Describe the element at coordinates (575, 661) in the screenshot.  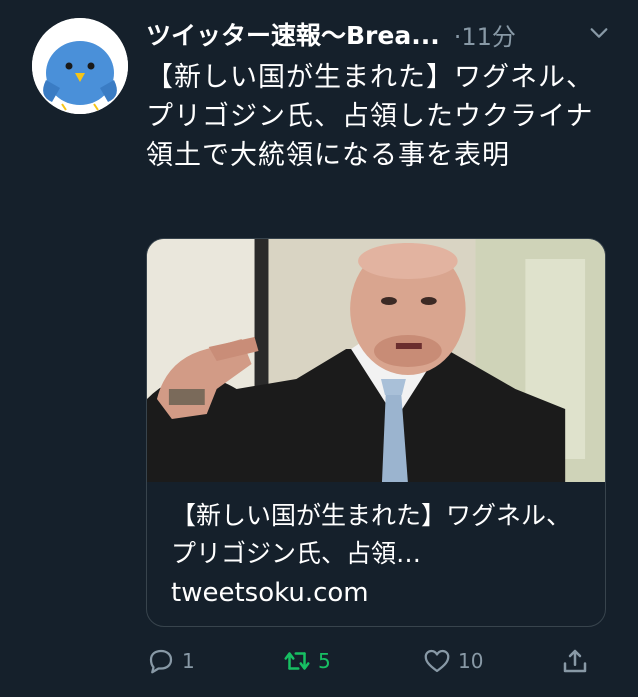
I see `share-icon` at that location.